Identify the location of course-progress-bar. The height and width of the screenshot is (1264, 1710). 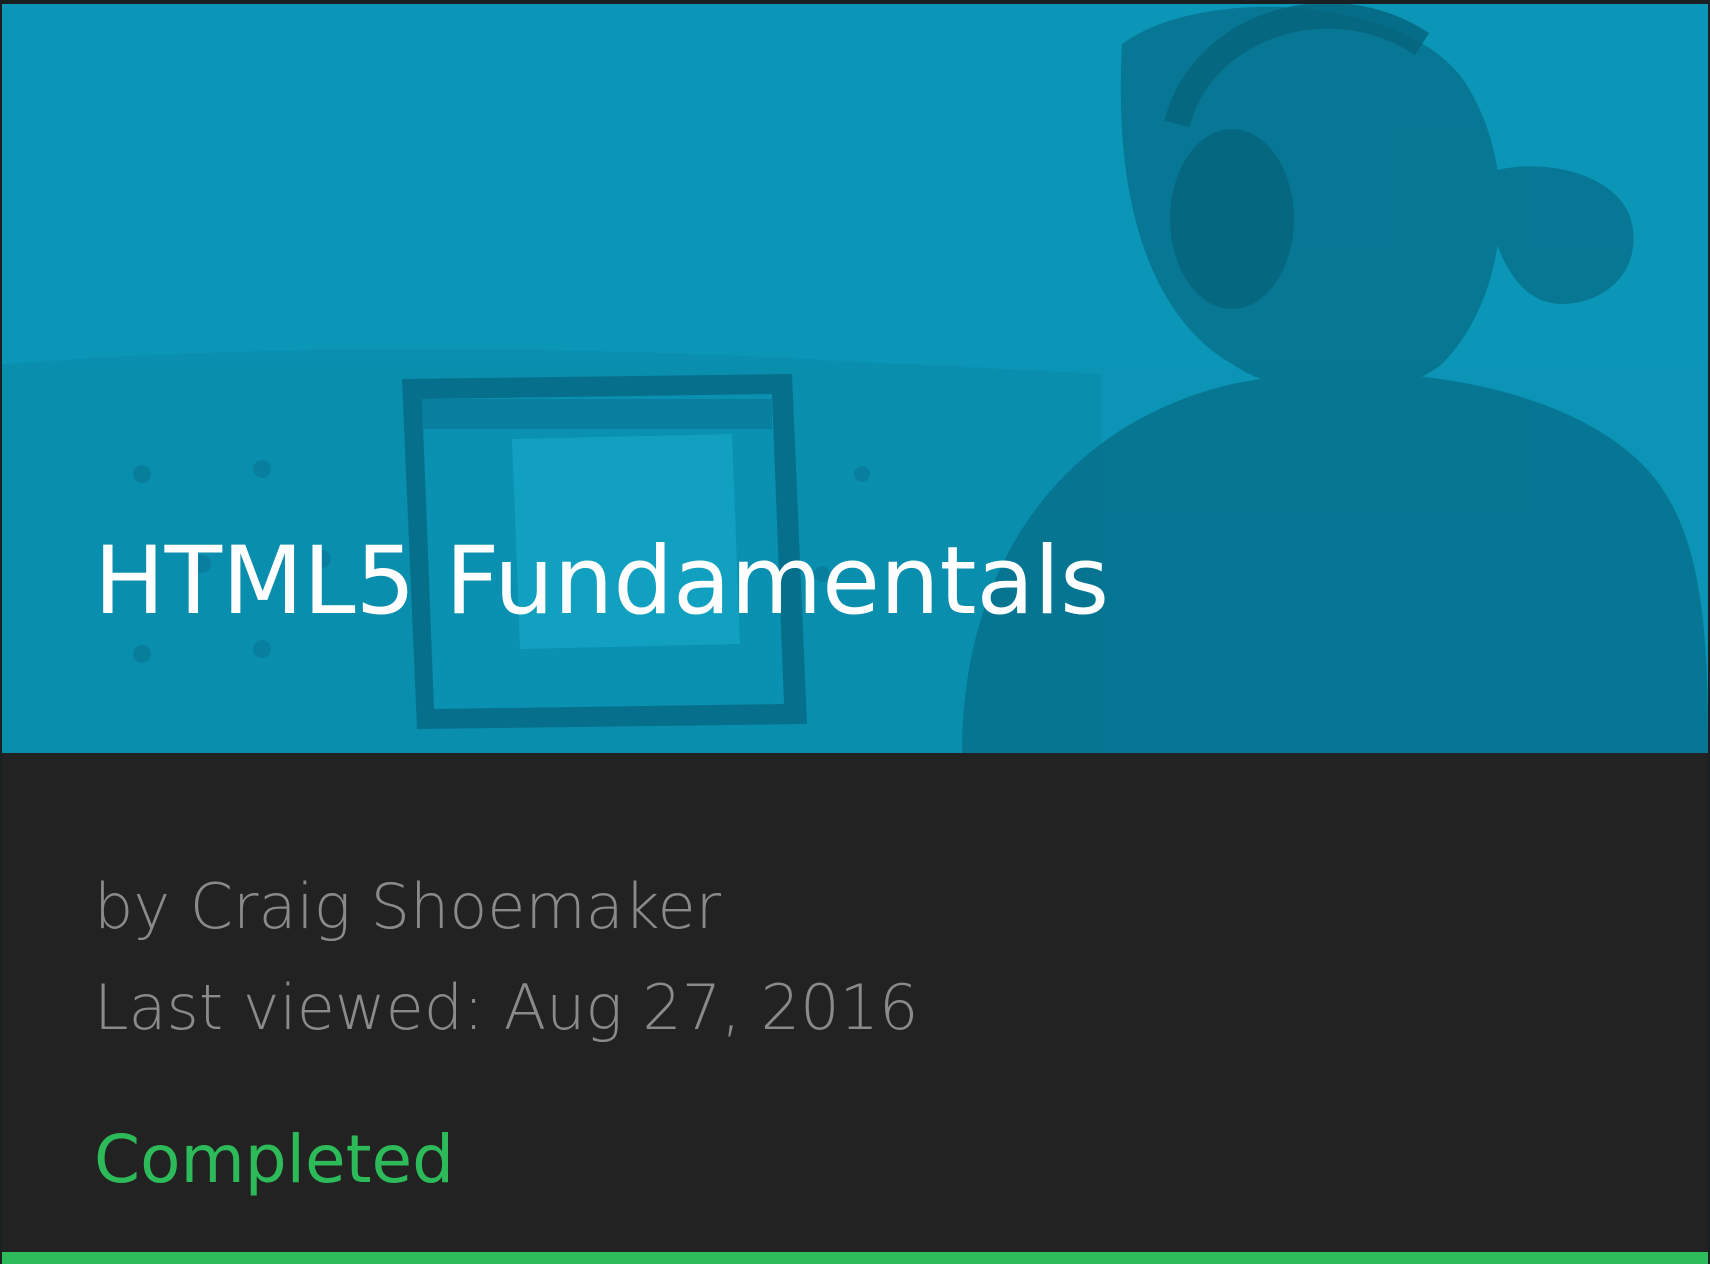
(855, 1258).